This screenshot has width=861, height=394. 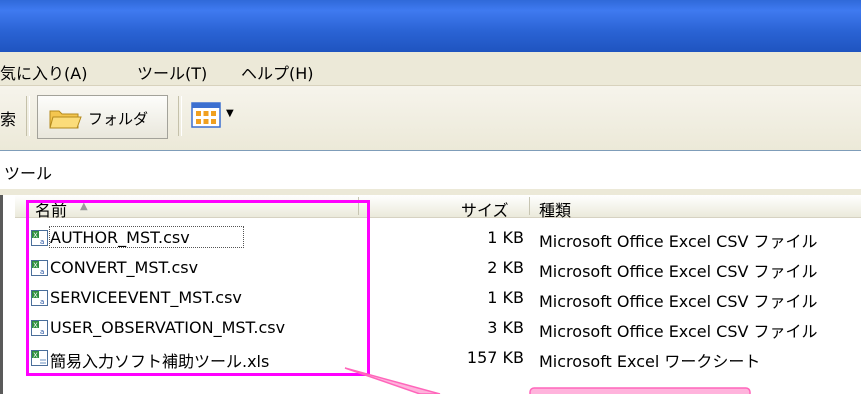 I want to click on search-button-label: 索, so click(x=8, y=118).